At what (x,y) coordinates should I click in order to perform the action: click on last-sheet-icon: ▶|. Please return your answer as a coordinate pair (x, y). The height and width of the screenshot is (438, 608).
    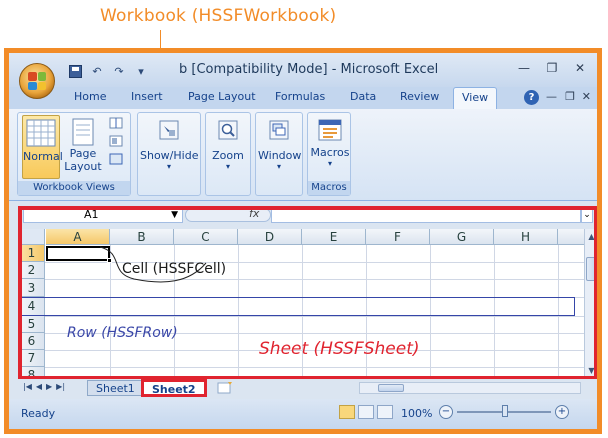
    Looking at the image, I should click on (60, 386).